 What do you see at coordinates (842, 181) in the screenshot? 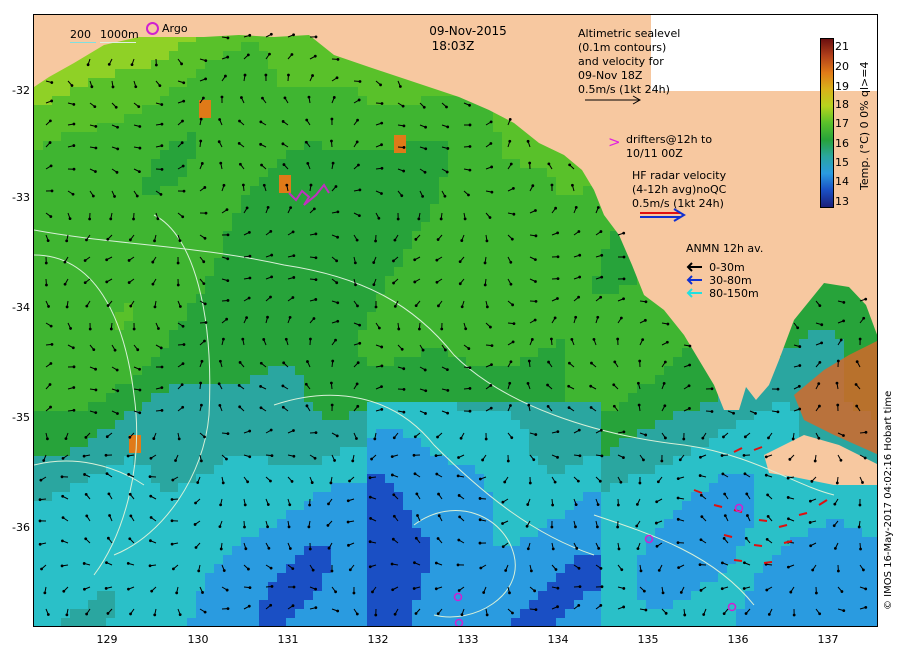
I see `colorbar-tick: 14` at bounding box center [842, 181].